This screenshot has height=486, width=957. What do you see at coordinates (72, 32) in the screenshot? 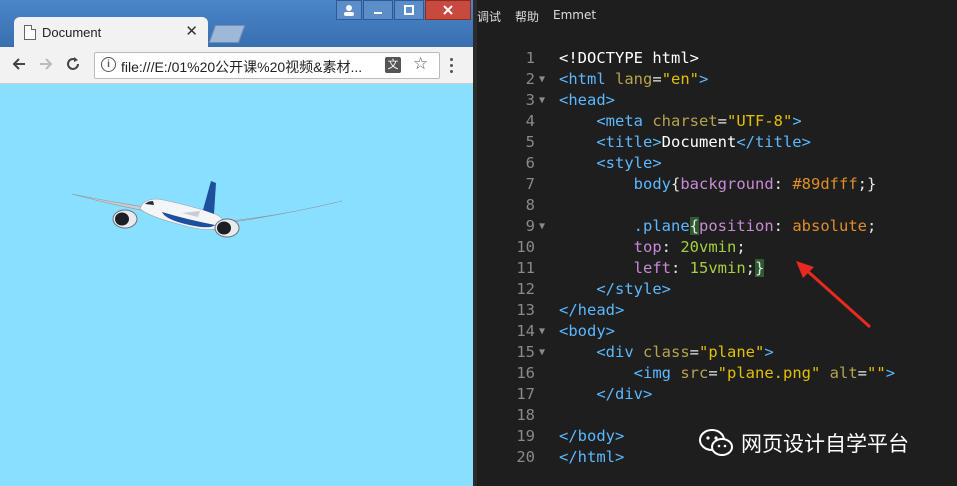
I see `tab-title: Document` at bounding box center [72, 32].